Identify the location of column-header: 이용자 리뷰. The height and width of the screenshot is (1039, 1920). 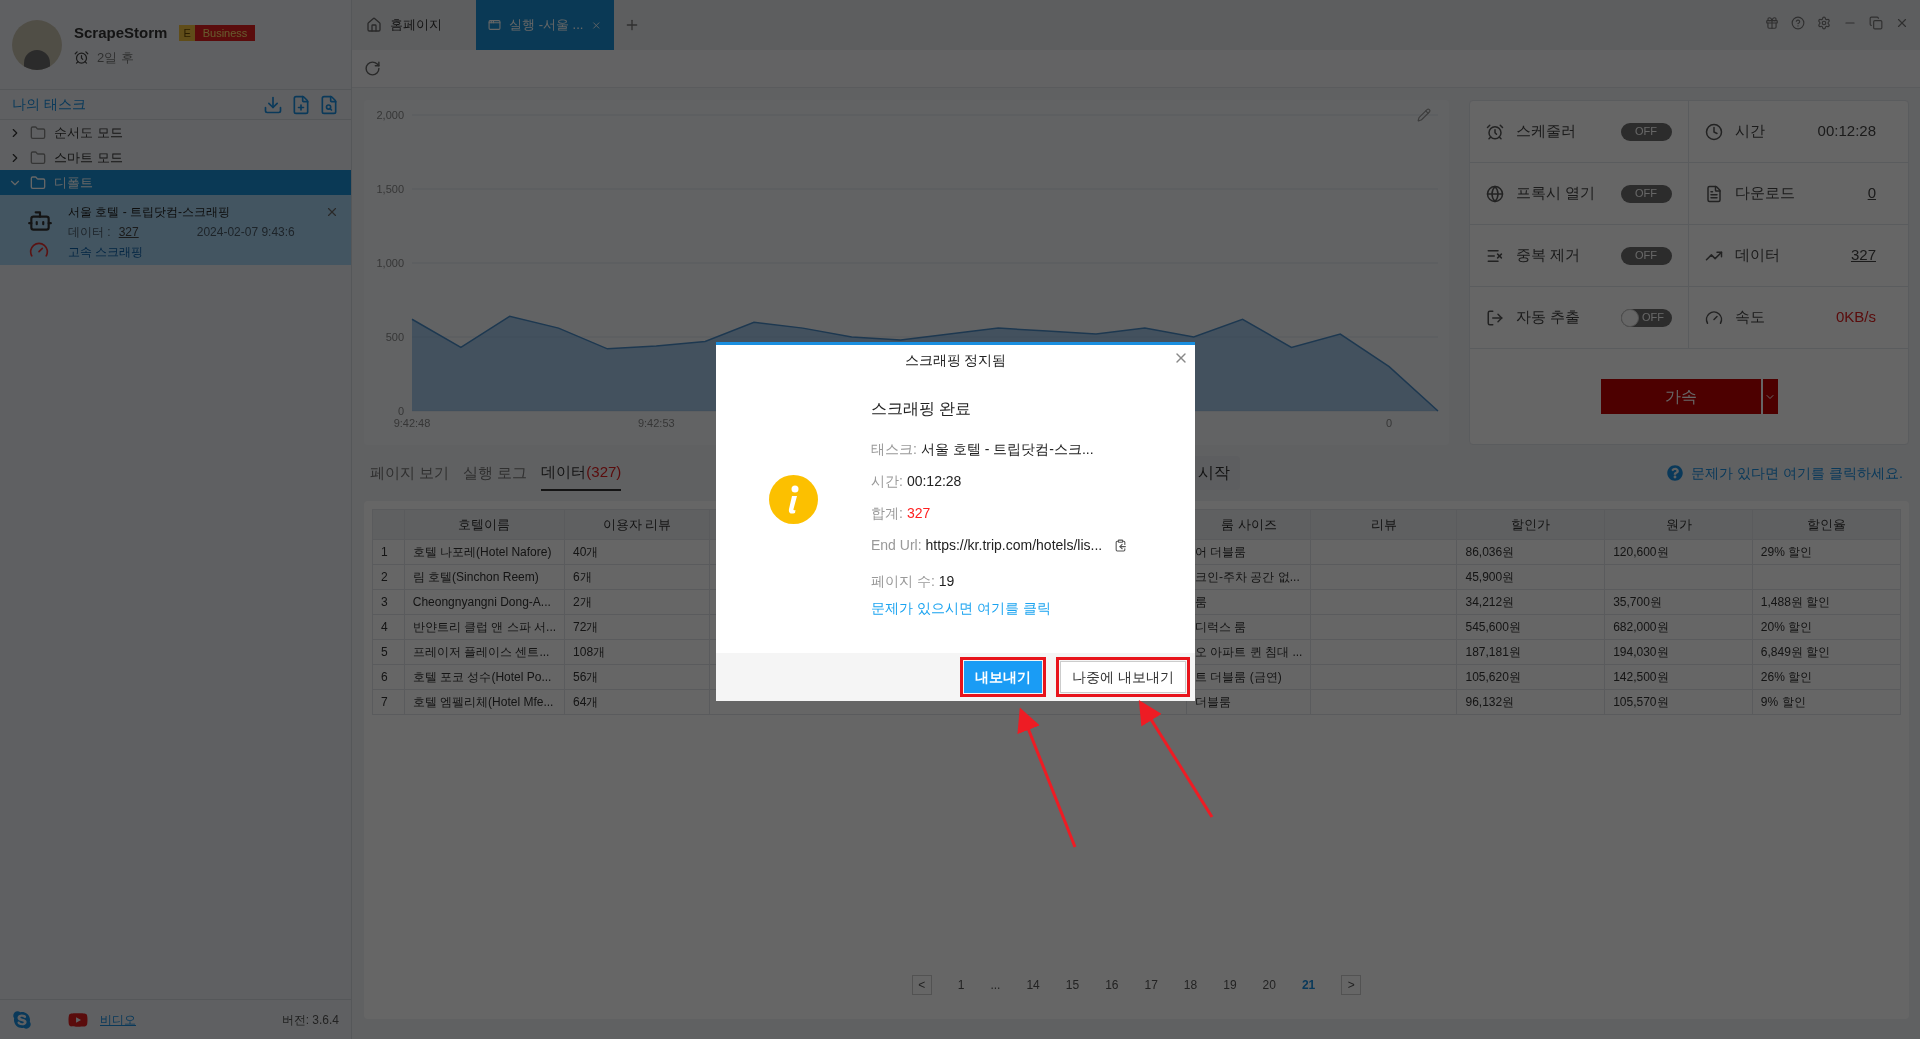
(637, 524).